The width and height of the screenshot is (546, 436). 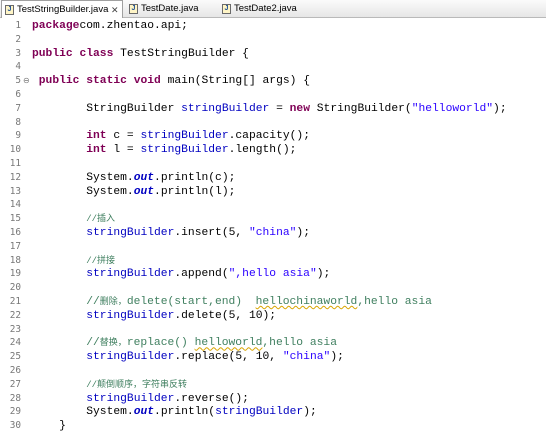 What do you see at coordinates (273, 164) in the screenshot?
I see `code-line: 11` at bounding box center [273, 164].